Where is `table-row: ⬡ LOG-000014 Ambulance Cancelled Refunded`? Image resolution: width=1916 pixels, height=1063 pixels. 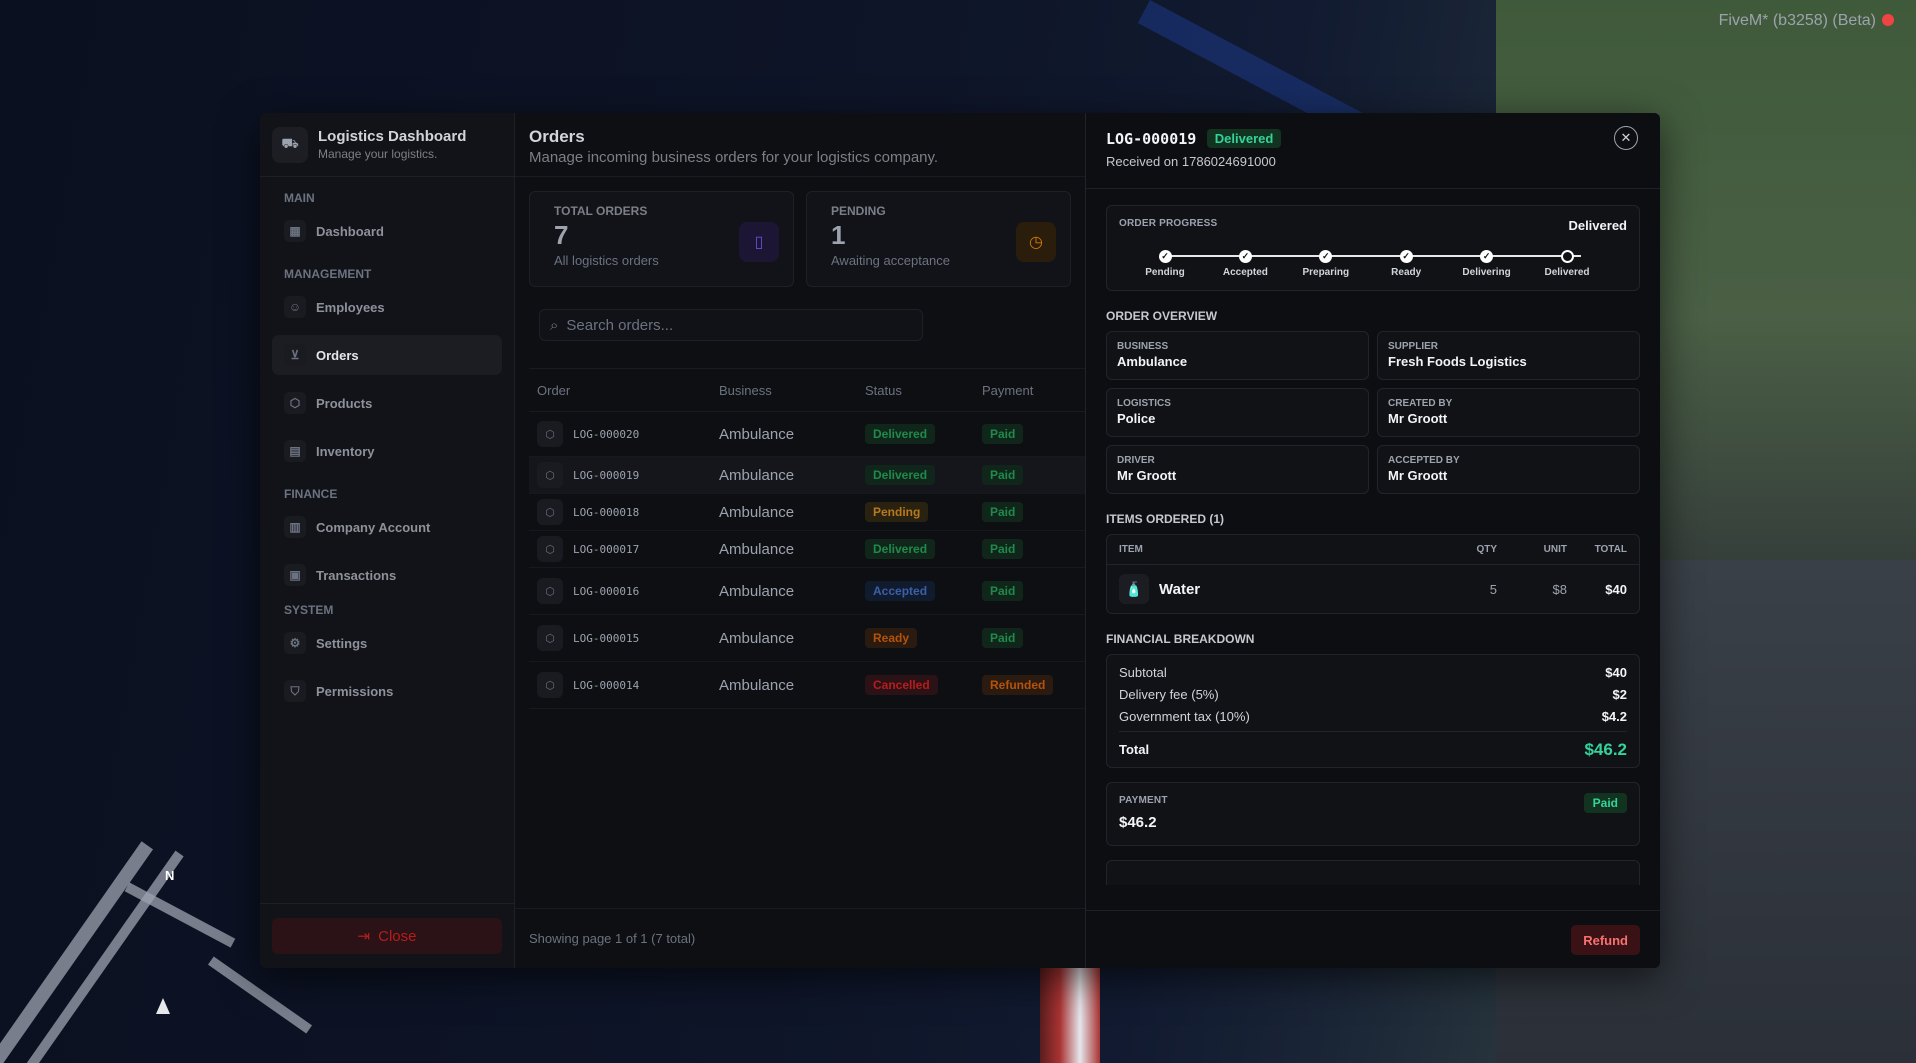
table-row: ⬡ LOG-000014 Ambulance Cancelled Refunded is located at coordinates (807, 685).